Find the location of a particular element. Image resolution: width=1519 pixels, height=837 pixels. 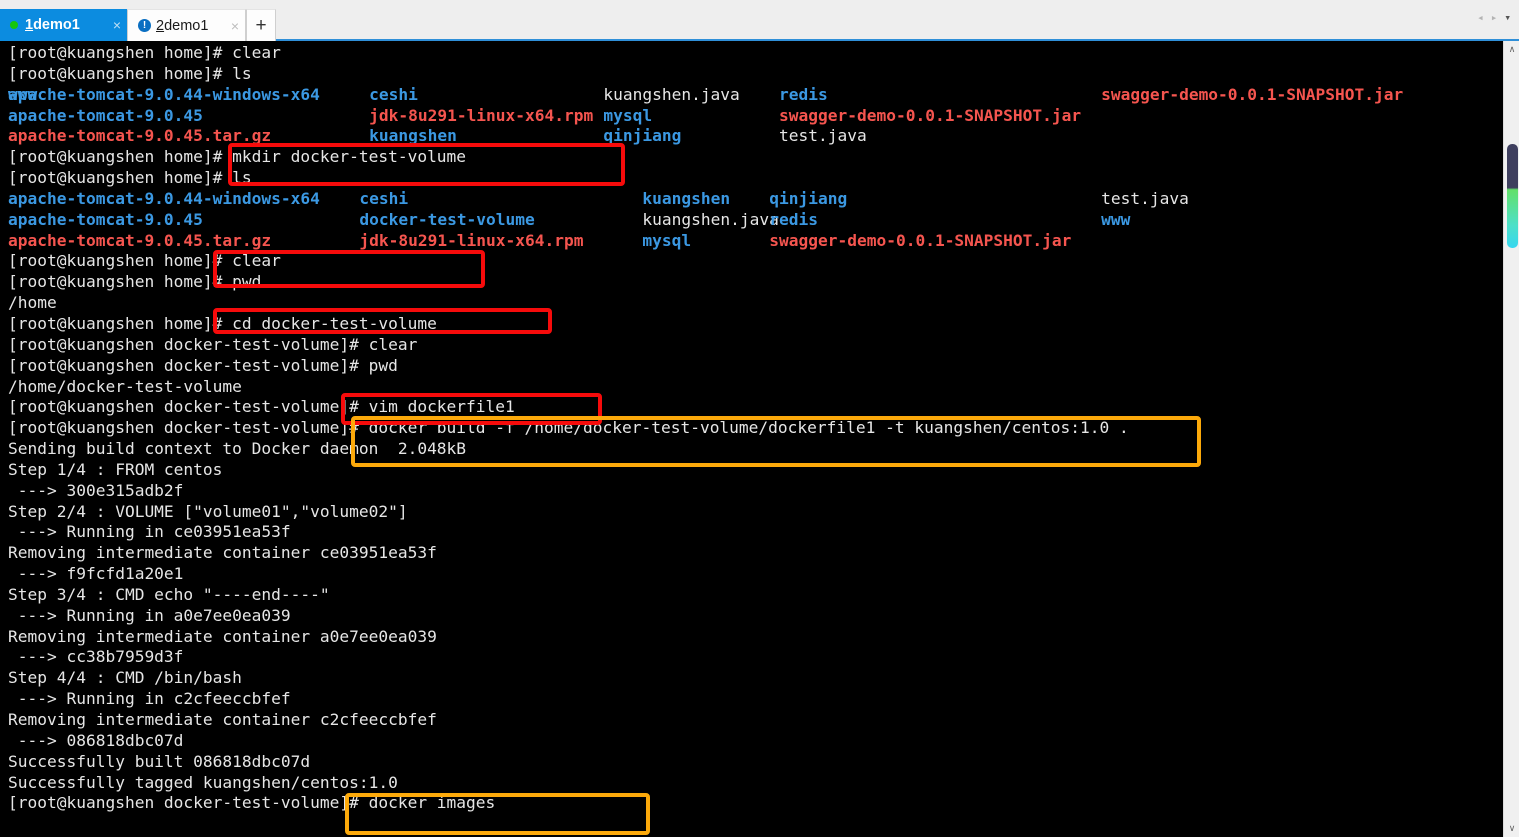

connected-dot-icon is located at coordinates (14, 25).